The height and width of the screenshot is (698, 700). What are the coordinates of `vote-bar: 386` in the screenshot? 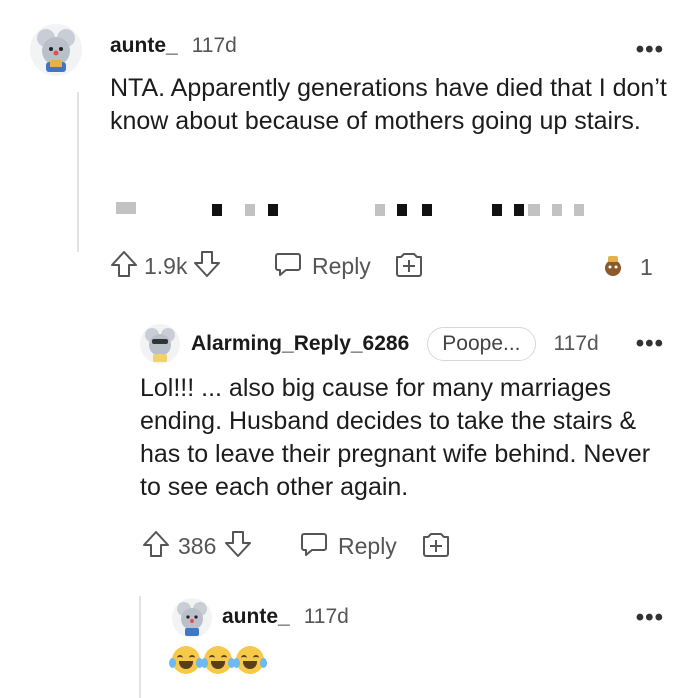 It's located at (197, 546).